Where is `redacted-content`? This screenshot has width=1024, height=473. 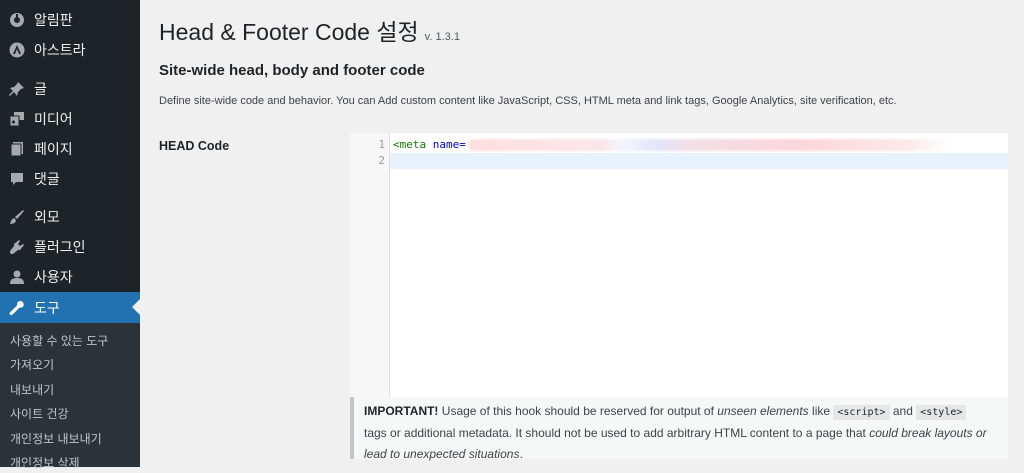 redacted-content is located at coordinates (707, 145).